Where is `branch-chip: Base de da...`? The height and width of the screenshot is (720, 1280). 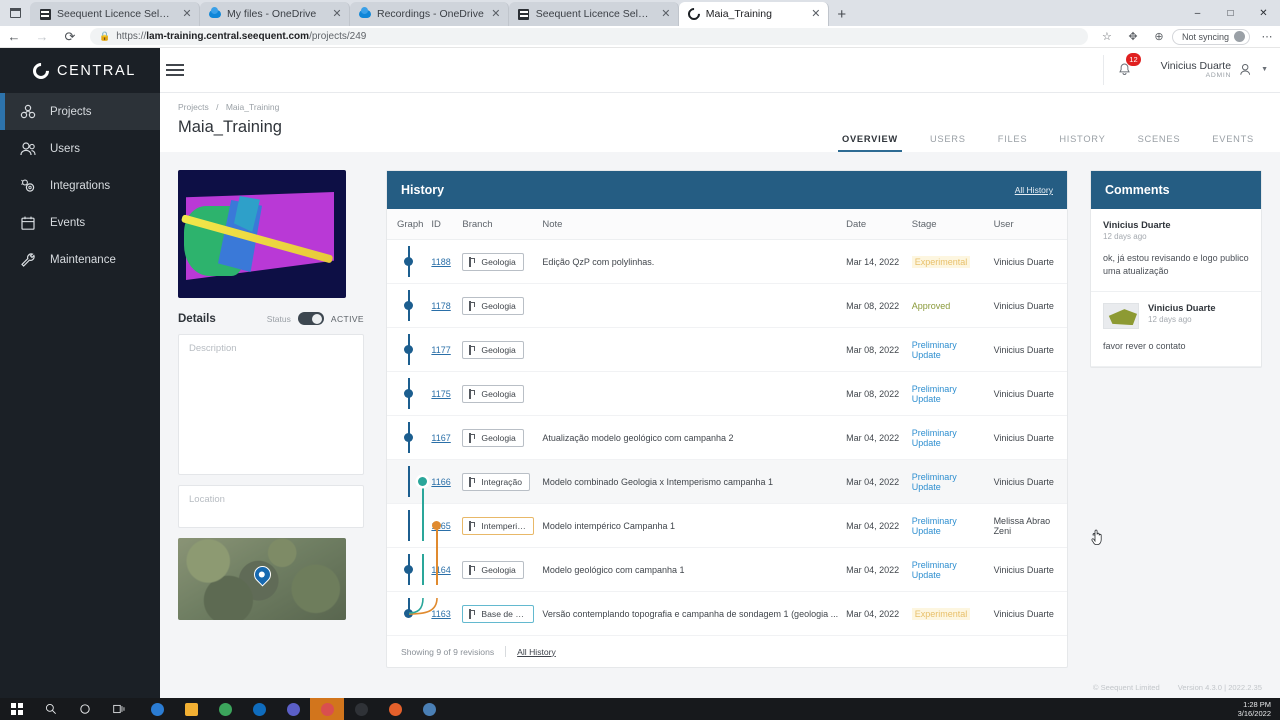
branch-chip: Base de da... is located at coordinates (498, 613).